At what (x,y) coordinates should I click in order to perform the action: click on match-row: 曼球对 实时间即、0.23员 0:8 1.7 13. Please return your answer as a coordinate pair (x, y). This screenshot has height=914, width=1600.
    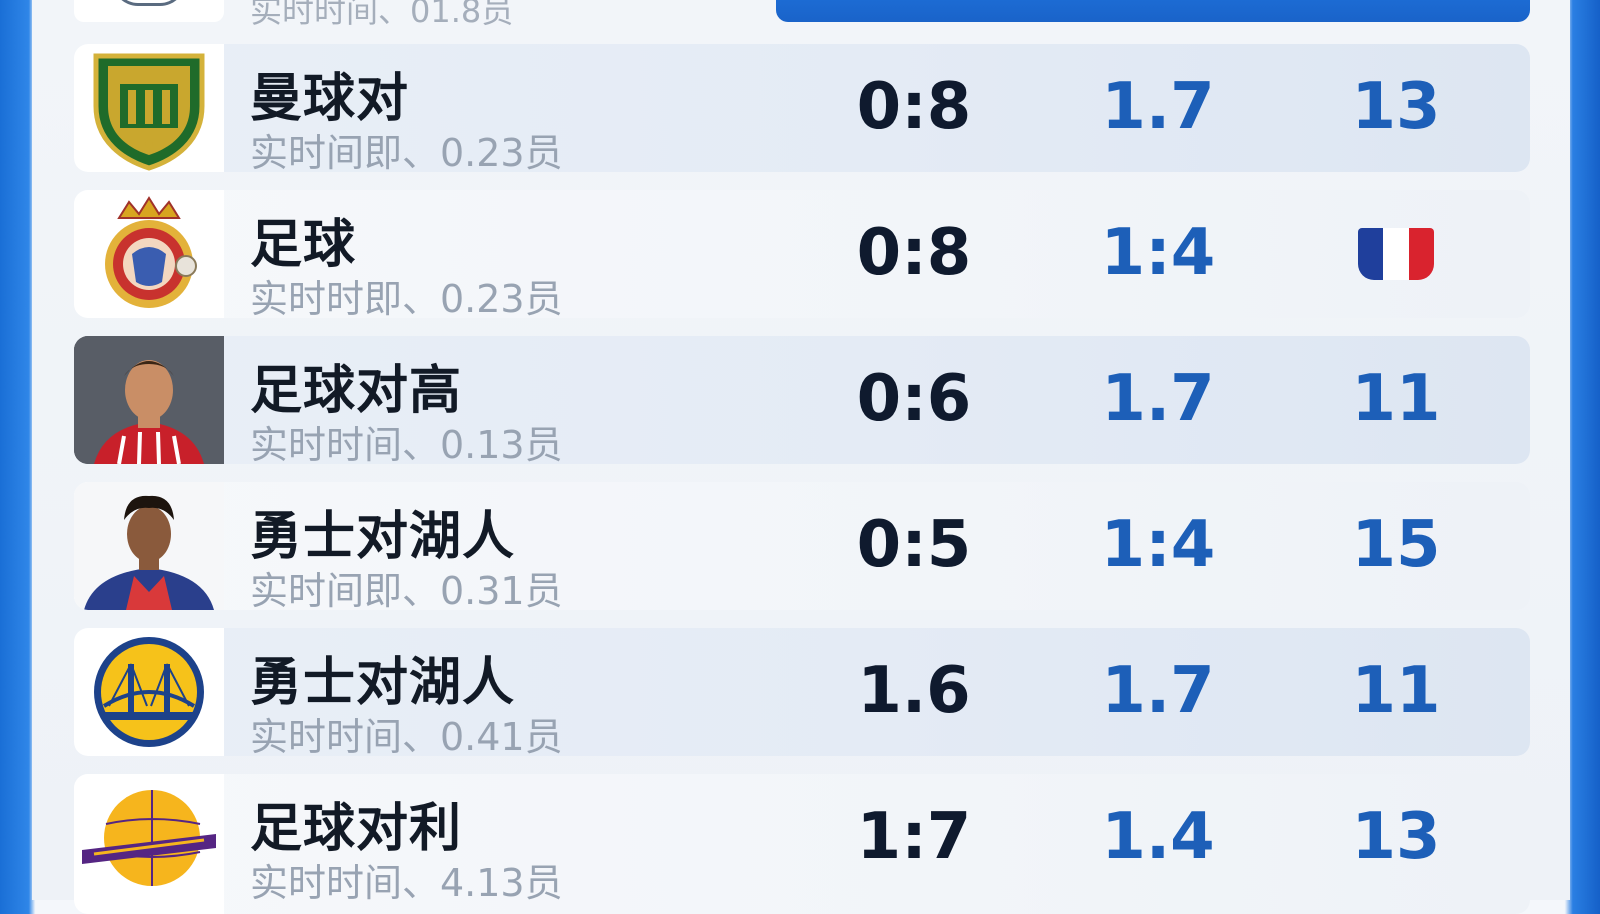
    Looking at the image, I should click on (802, 109).